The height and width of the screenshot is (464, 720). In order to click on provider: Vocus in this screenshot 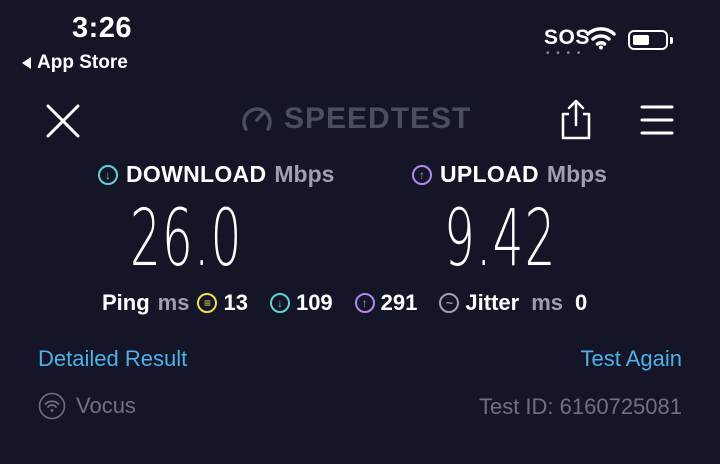, I will do `click(87, 406)`.